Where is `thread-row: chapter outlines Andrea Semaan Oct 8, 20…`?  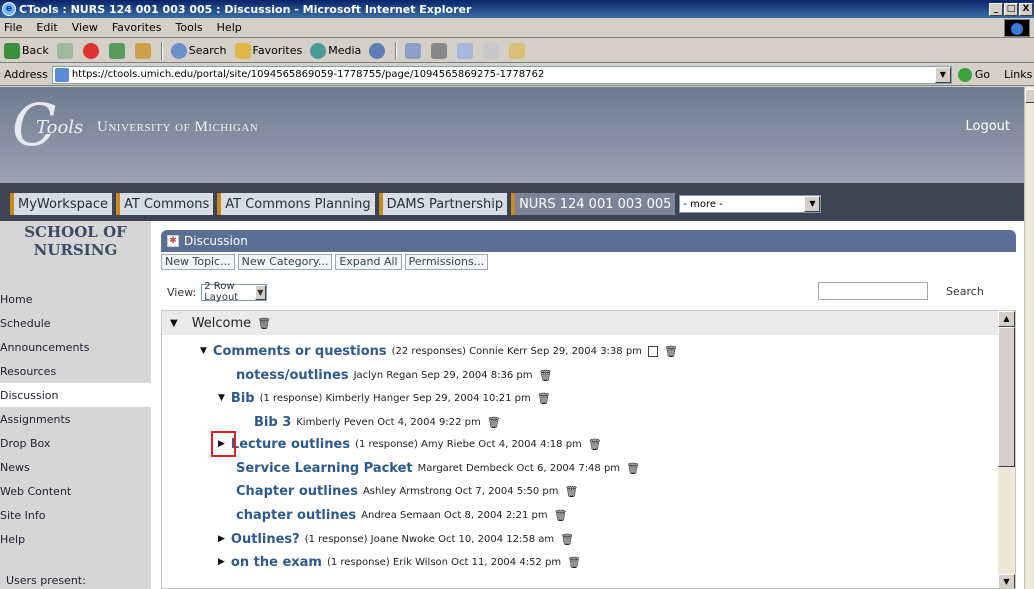
thread-row: chapter outlines Andrea Semaan Oct 8, 20… is located at coordinates (402, 515).